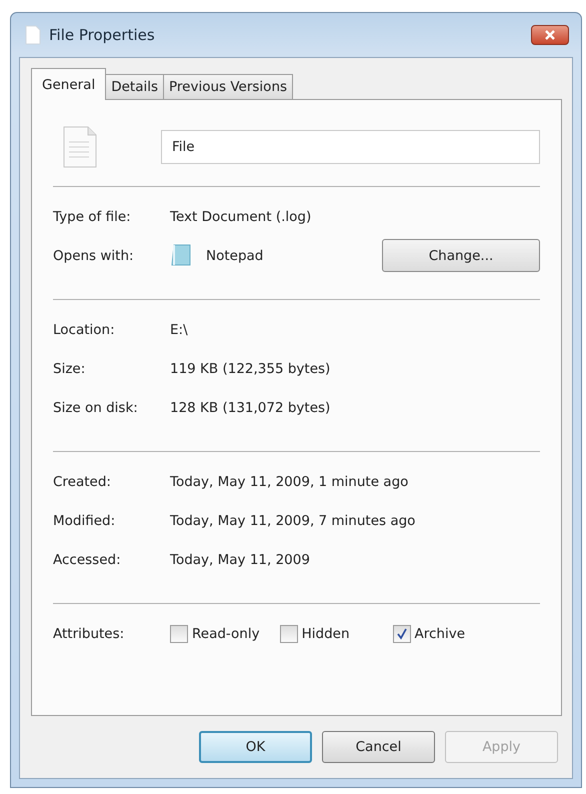  Describe the element at coordinates (255, 747) in the screenshot. I see `dialog-button: OK` at that location.